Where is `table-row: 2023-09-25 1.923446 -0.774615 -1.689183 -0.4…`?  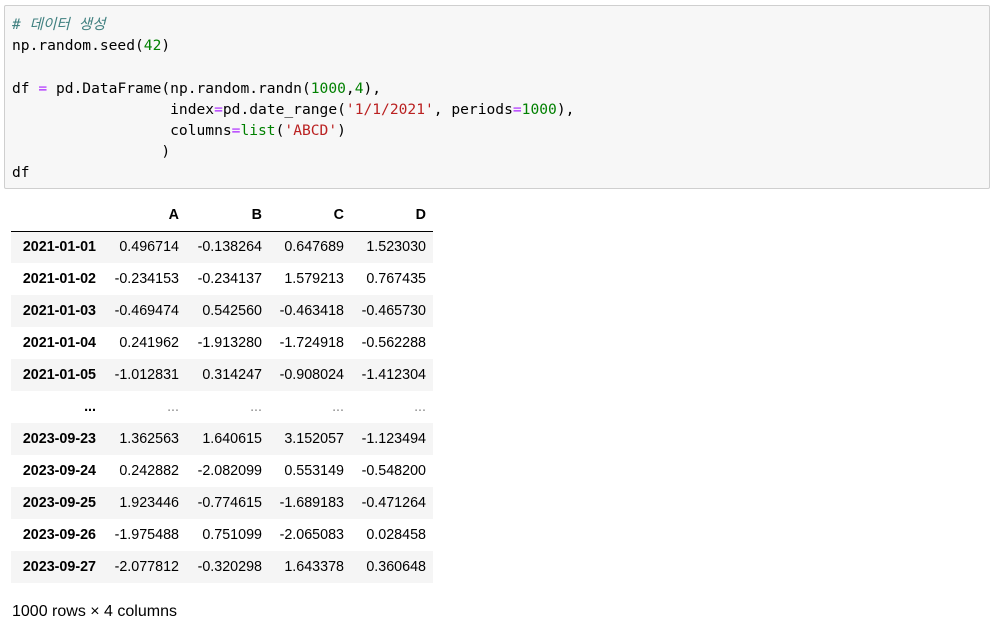
table-row: 2023-09-25 1.923446 -0.774615 -1.689183 -0.4… is located at coordinates (222, 503).